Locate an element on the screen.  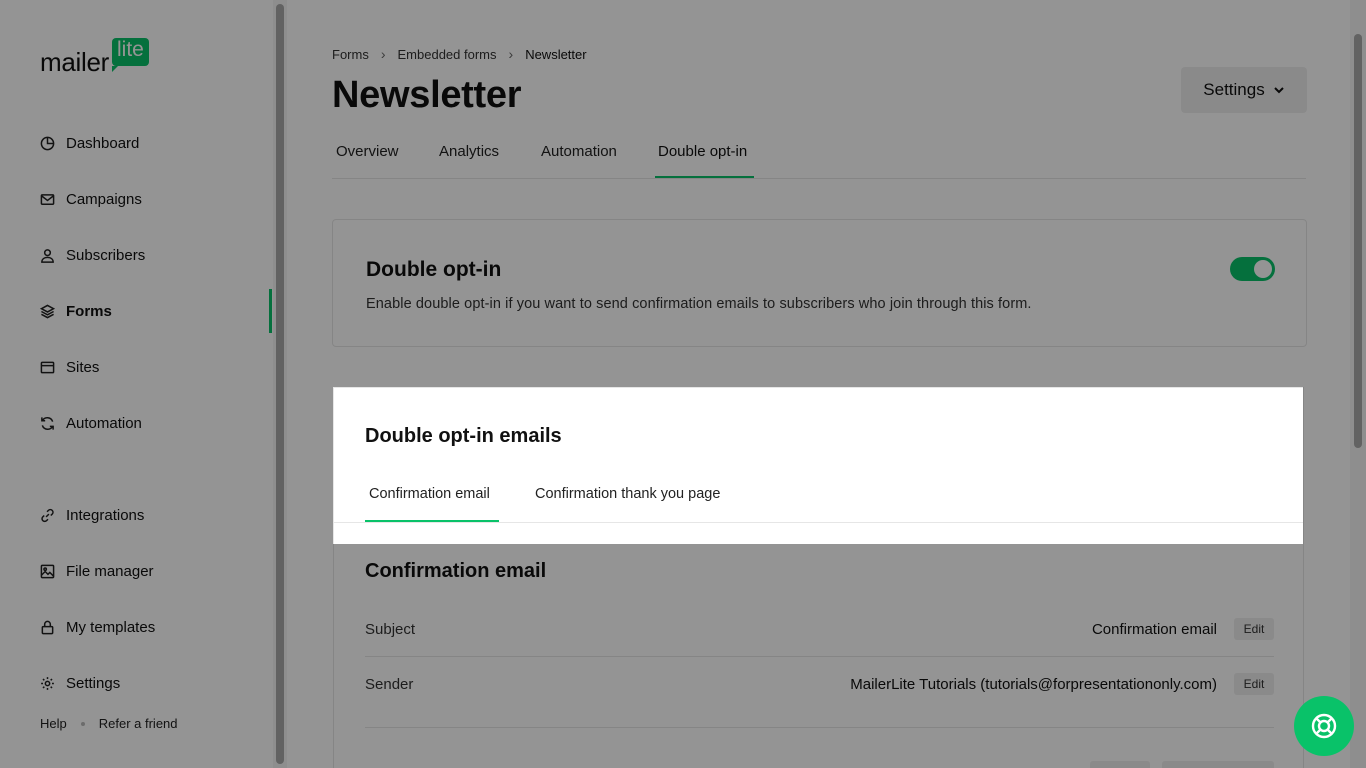
subtab-confirmation-email: Confirmation email is located at coordinates (429, 494).